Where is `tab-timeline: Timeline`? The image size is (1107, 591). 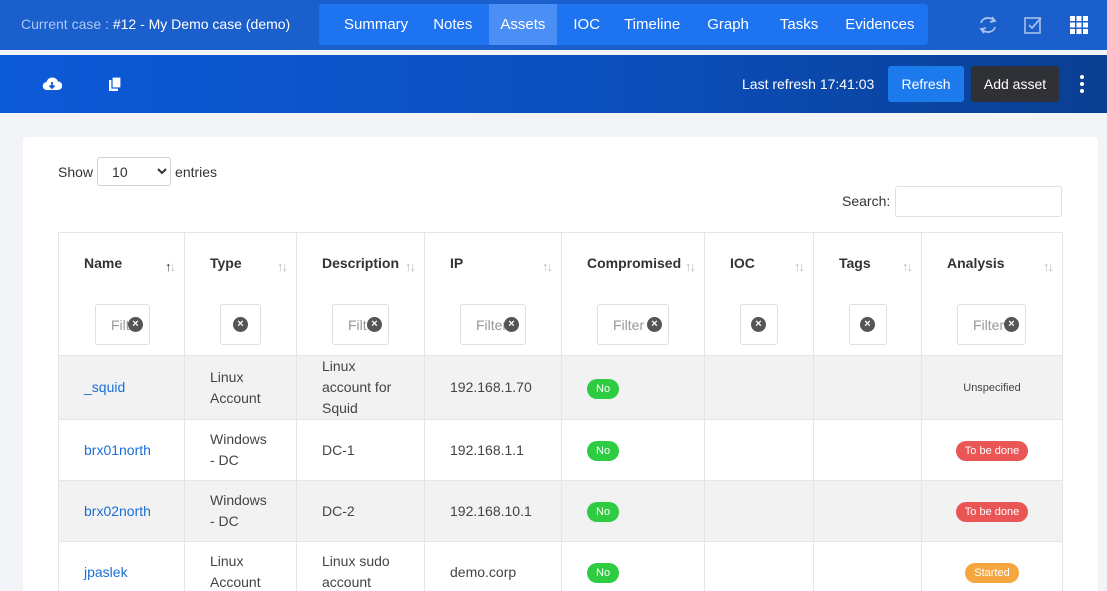
tab-timeline: Timeline is located at coordinates (654, 24).